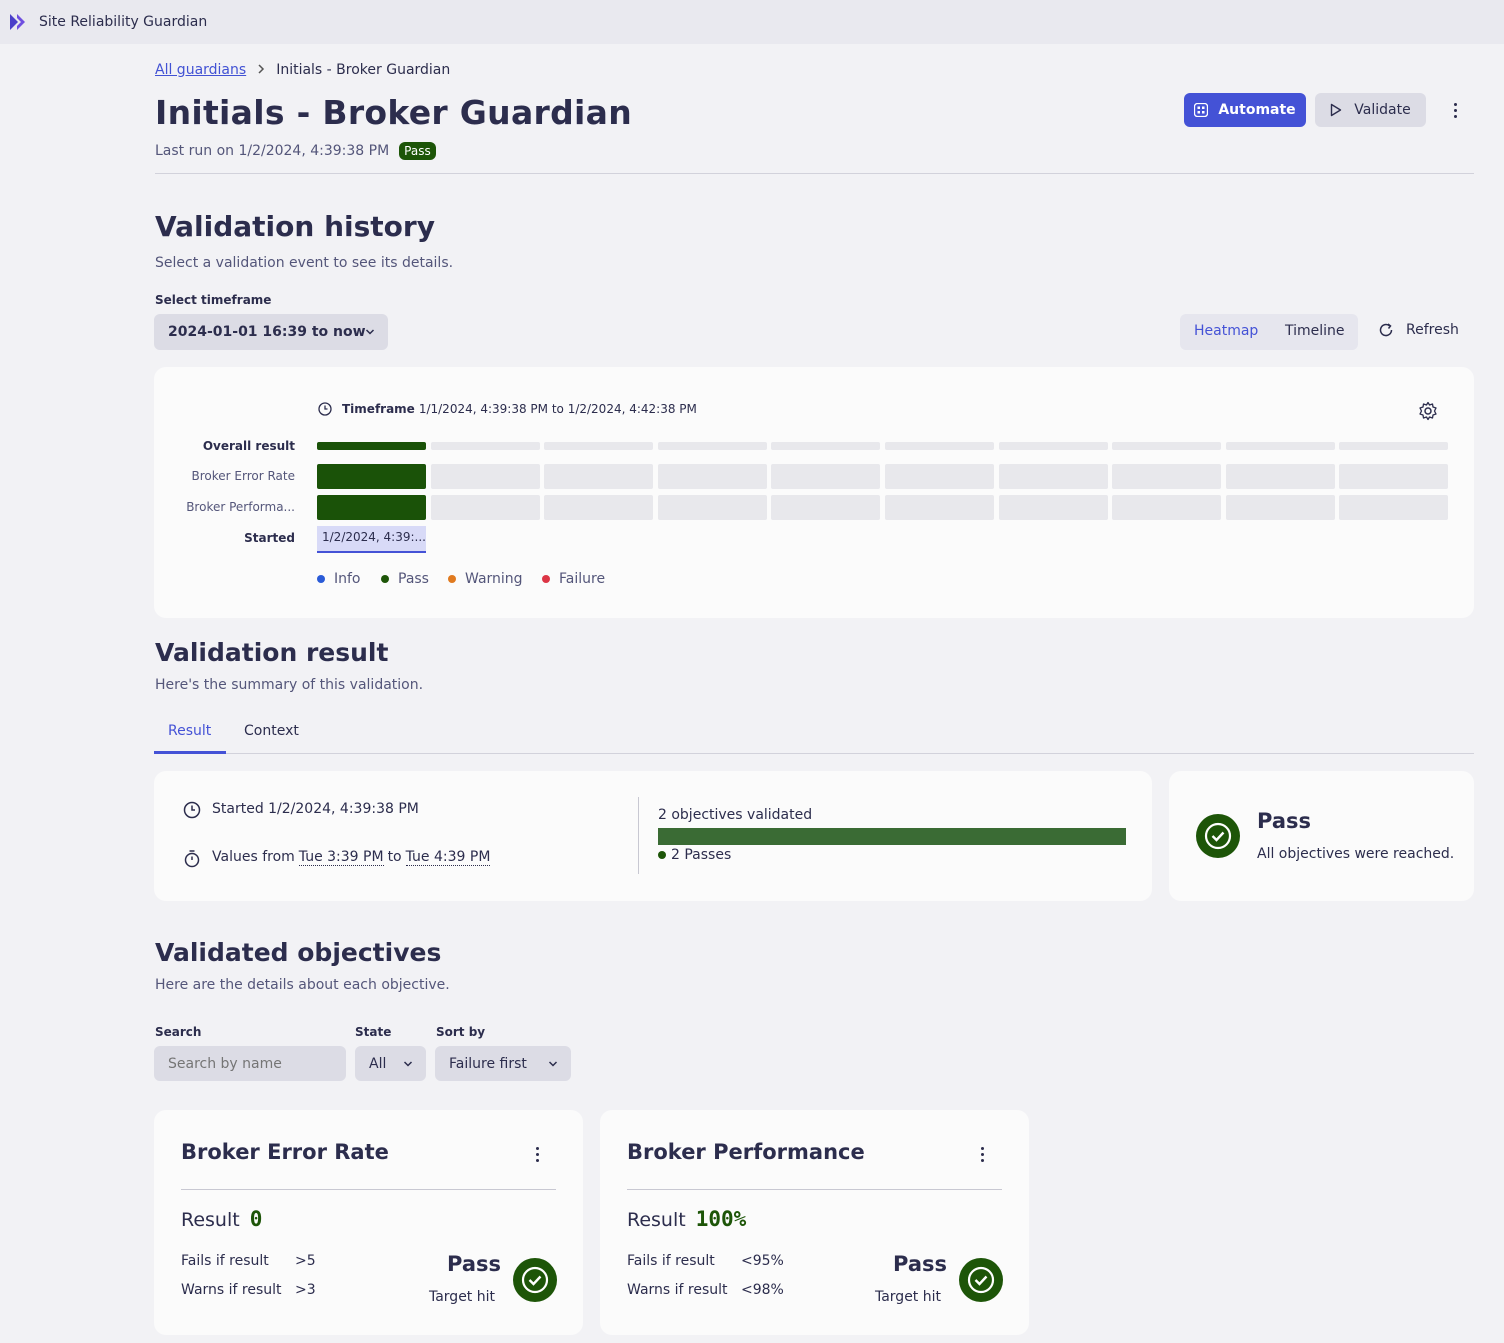  What do you see at coordinates (390, 1063) in the screenshot?
I see `state-select: All` at bounding box center [390, 1063].